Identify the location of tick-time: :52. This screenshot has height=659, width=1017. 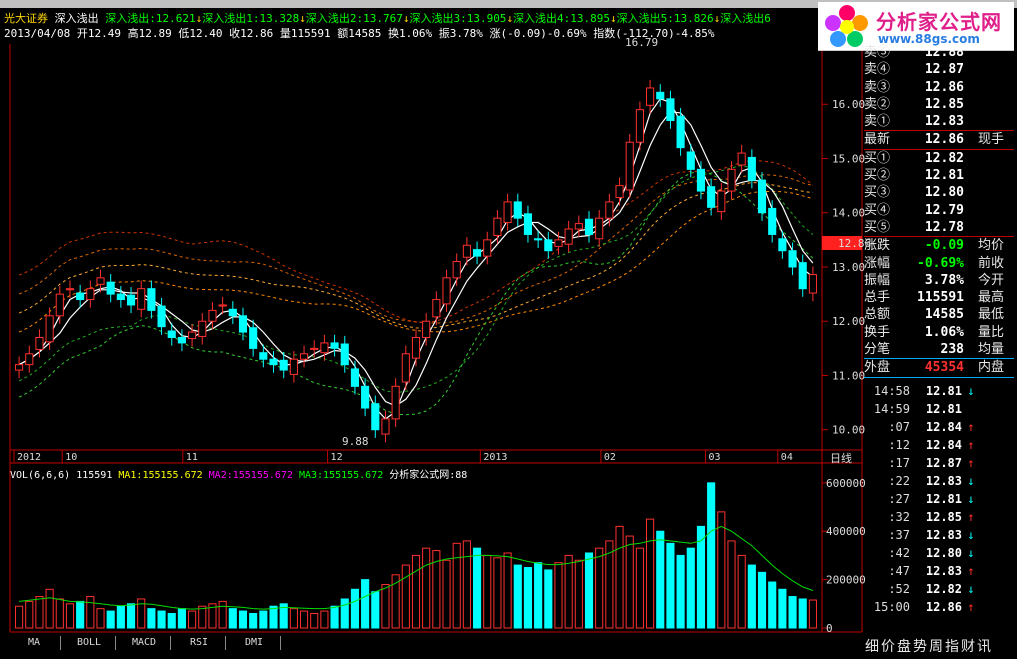
(899, 588).